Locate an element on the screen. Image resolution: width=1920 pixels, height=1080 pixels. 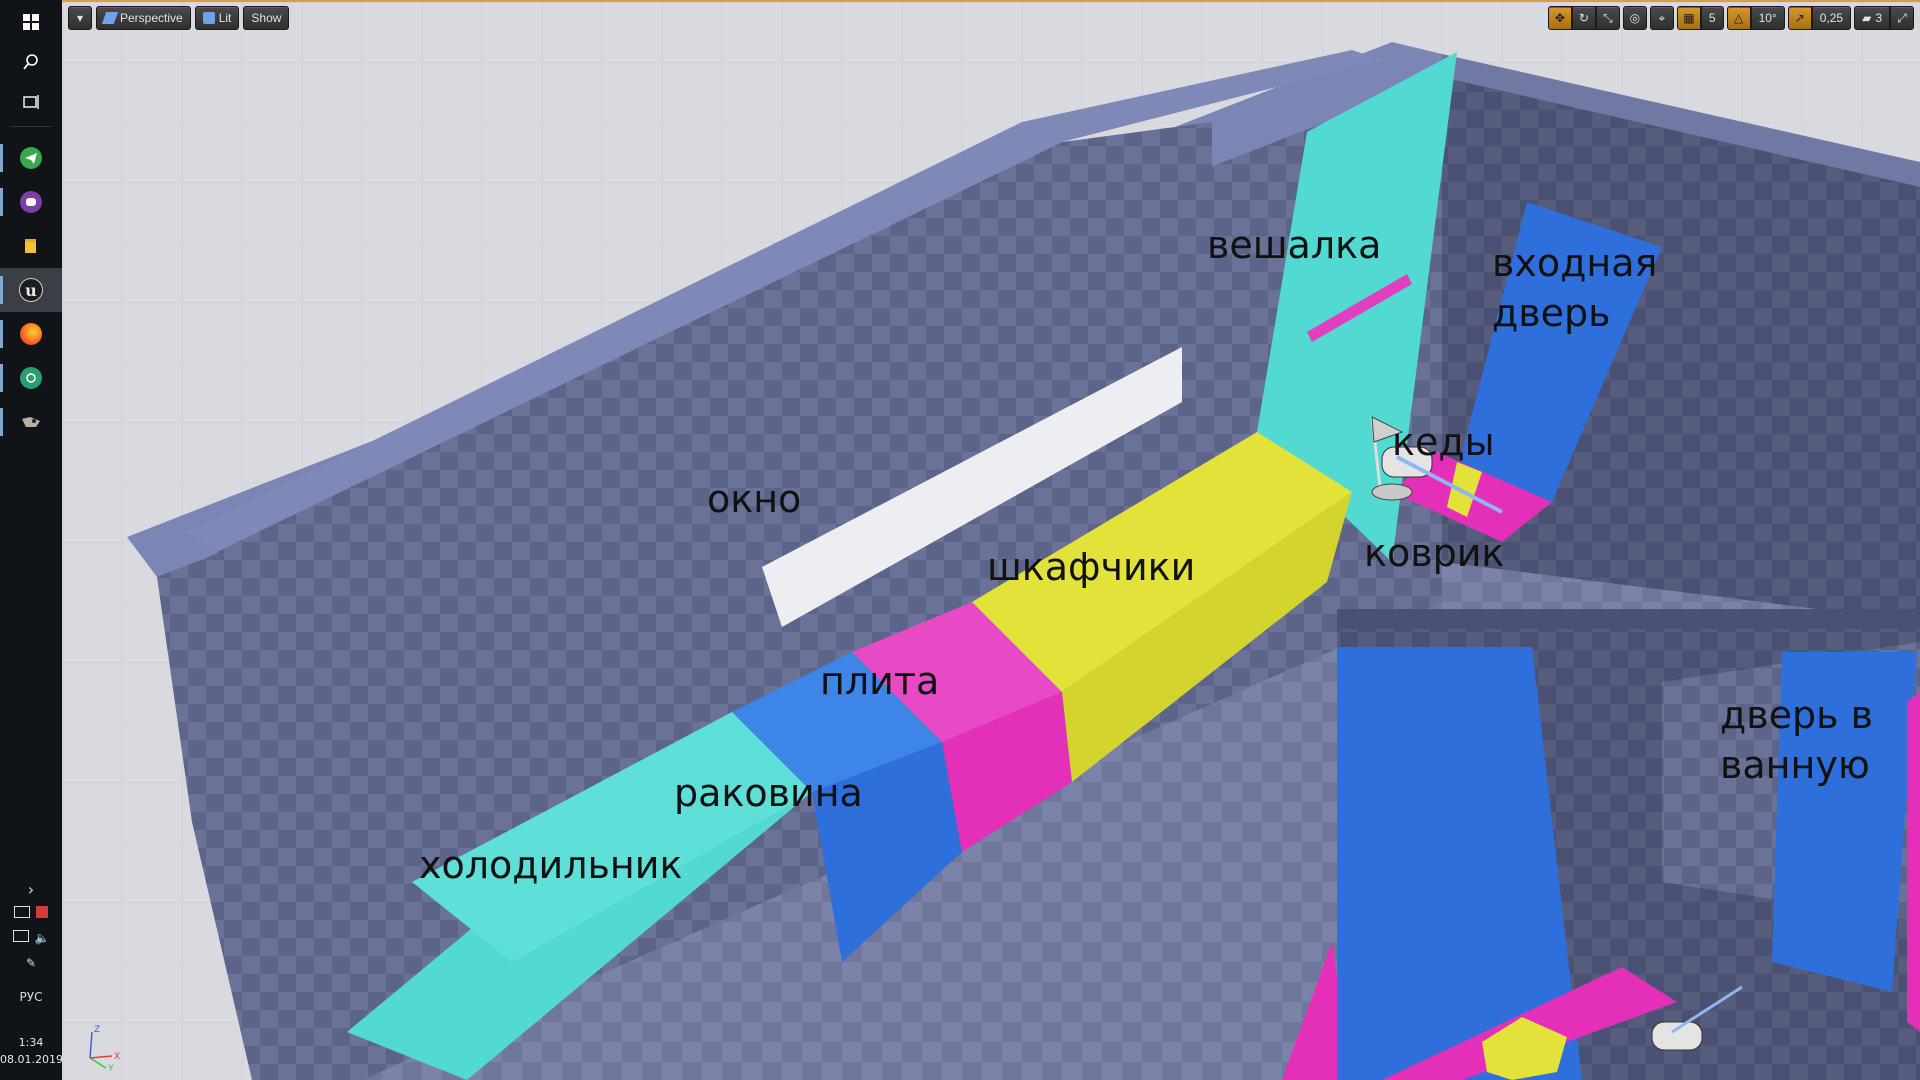
viewport-options-button: ▾ is located at coordinates (80, 18).